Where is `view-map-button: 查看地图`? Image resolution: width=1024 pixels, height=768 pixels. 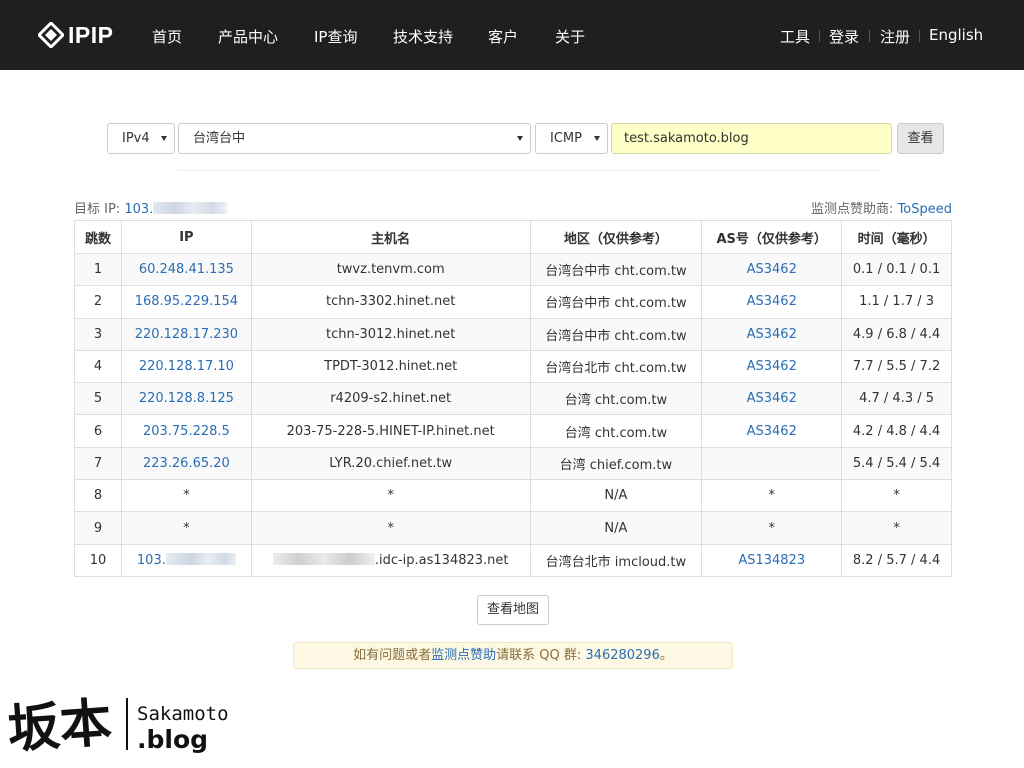 view-map-button: 查看地图 is located at coordinates (513, 610).